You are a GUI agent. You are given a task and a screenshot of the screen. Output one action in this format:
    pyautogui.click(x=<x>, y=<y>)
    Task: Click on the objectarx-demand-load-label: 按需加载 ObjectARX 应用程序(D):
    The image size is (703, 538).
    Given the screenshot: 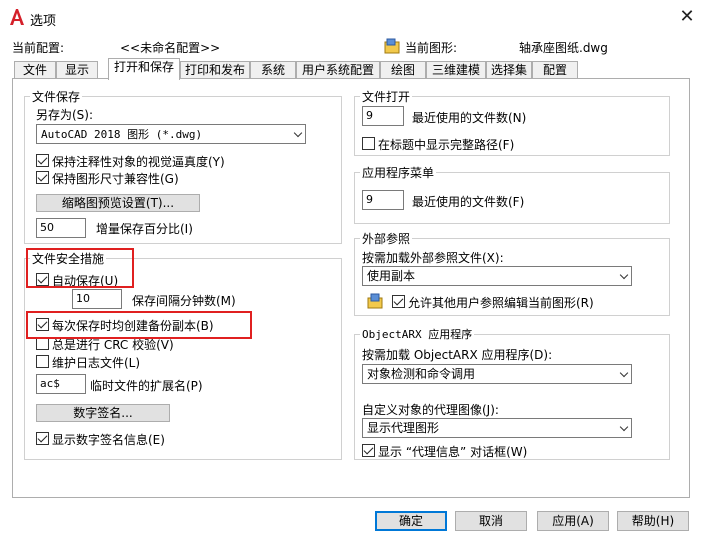 What is the action you would take?
    pyautogui.click(x=457, y=355)
    